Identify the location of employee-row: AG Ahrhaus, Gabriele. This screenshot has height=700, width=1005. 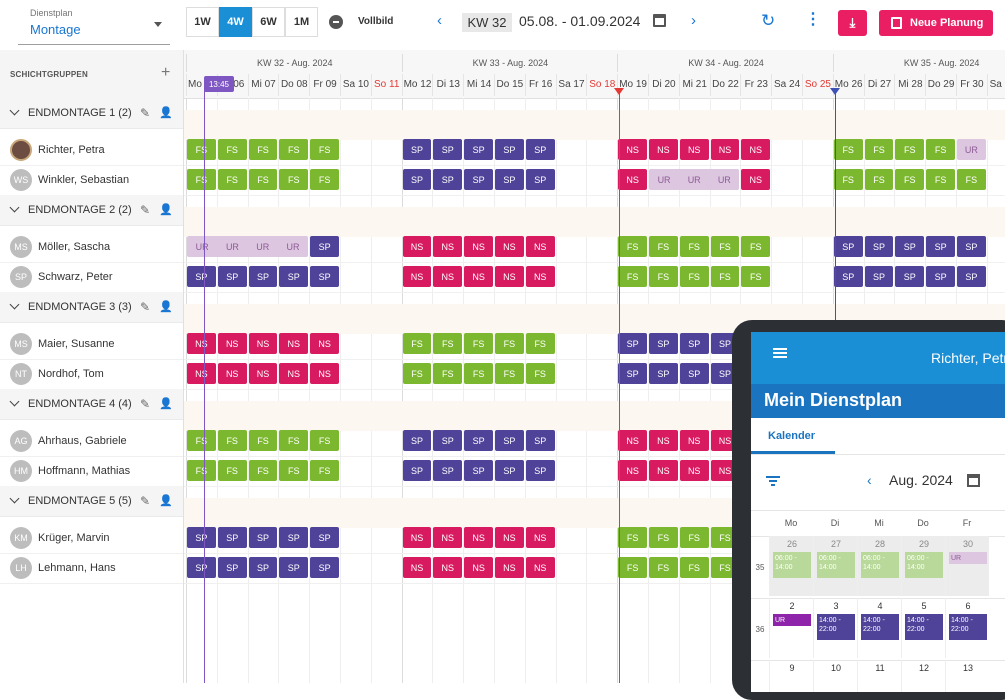
(91, 441).